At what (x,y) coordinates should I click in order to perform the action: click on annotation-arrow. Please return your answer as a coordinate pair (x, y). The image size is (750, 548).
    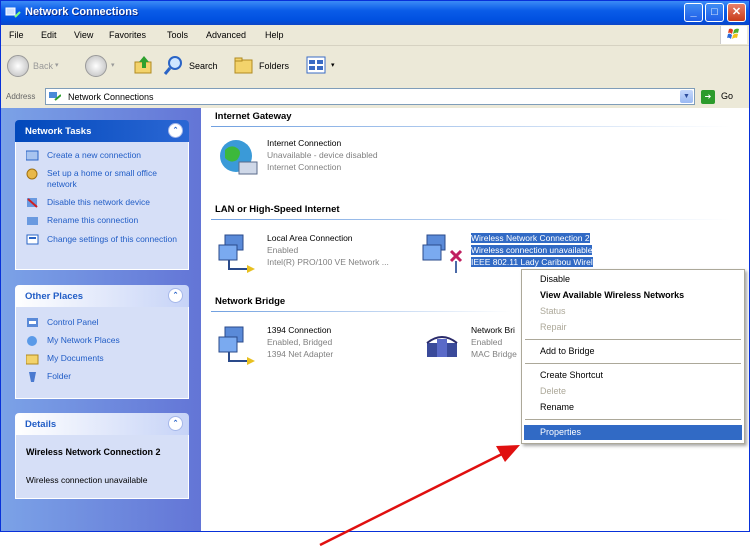
    Looking at the image, I should click on (419, 496).